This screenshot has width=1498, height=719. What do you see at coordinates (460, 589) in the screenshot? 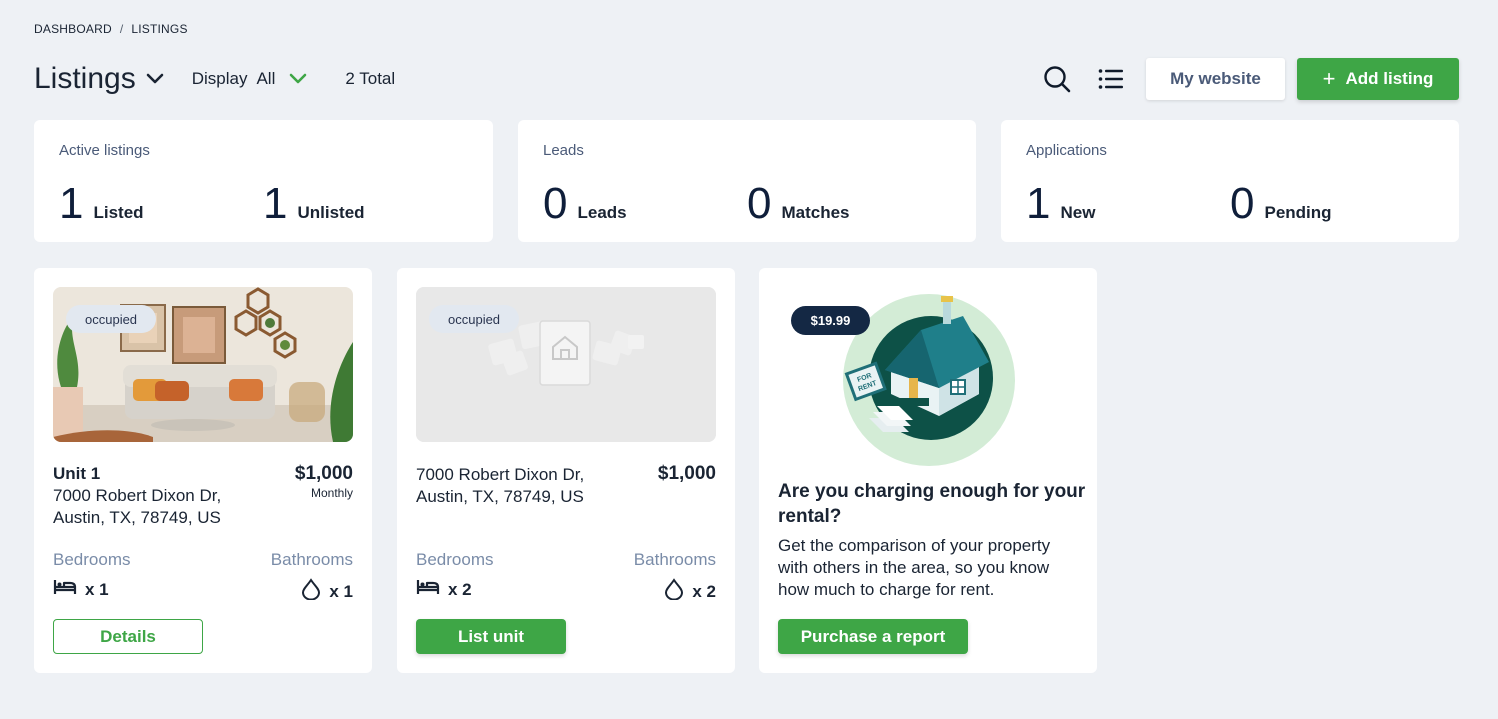
I see `bedrooms-value: x 2` at bounding box center [460, 589].